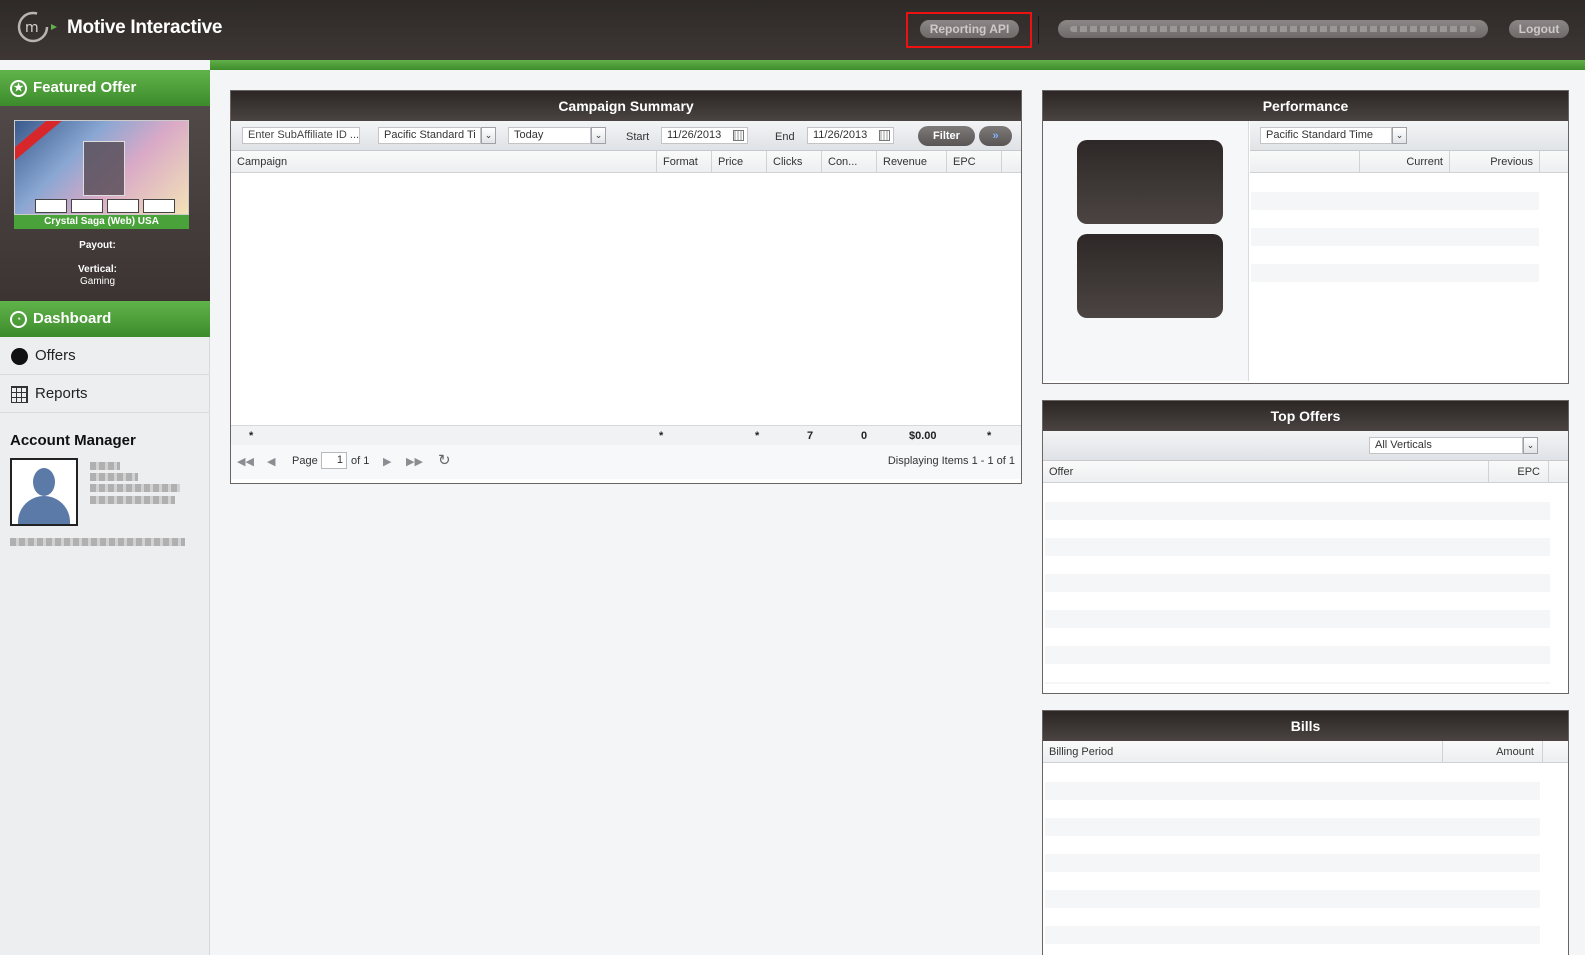 Image resolution: width=1585 pixels, height=955 pixels. I want to click on motive-logo-icon: m, so click(37, 27).